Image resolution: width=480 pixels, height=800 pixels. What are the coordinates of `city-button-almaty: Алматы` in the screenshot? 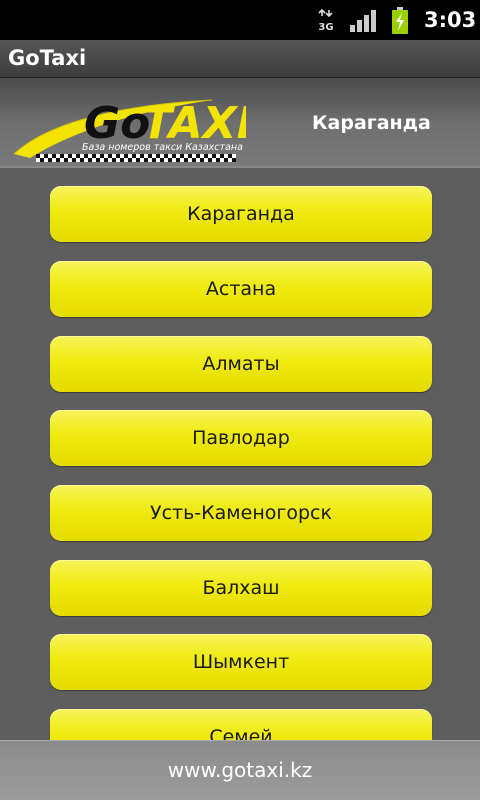 It's located at (241, 364).